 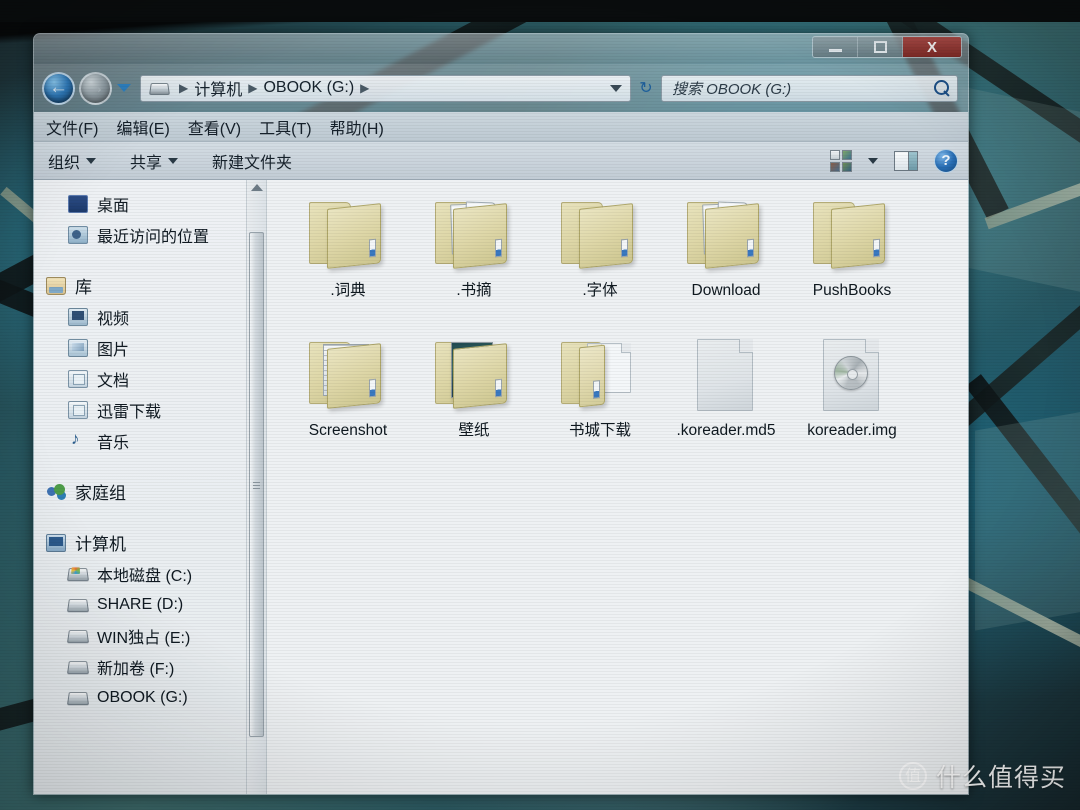 I want to click on disc-image-file-icon, so click(x=852, y=377).